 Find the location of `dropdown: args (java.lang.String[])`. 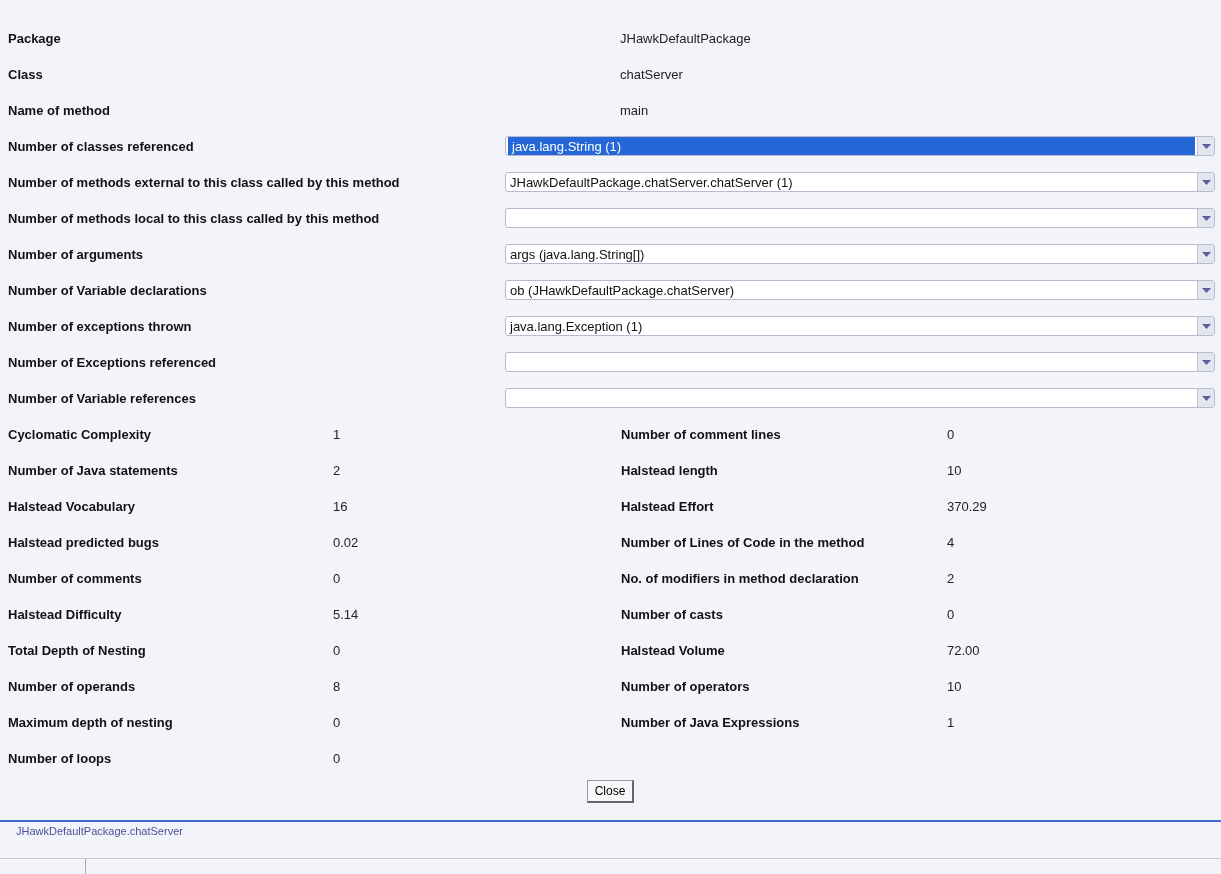

dropdown: args (java.lang.String[]) is located at coordinates (860, 254).